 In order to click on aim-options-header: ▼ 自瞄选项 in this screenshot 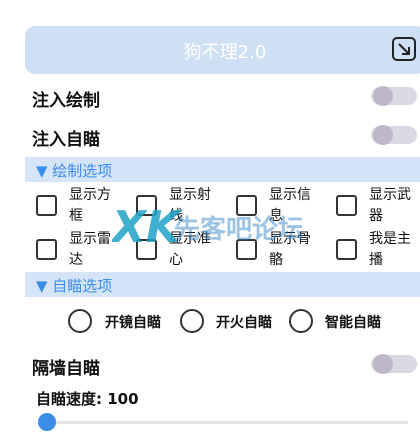, I will do `click(222, 284)`.